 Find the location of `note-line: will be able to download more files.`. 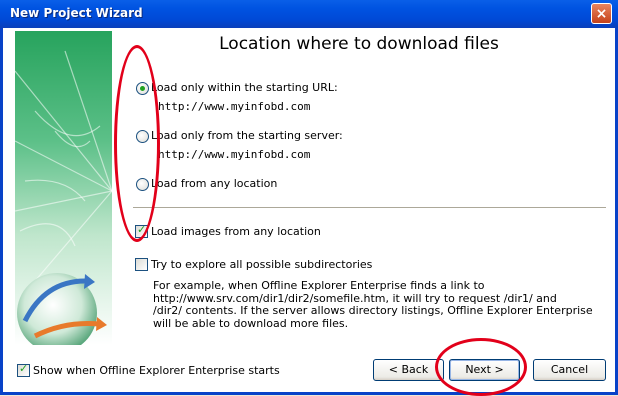

note-line: will be able to download more files. is located at coordinates (251, 323).